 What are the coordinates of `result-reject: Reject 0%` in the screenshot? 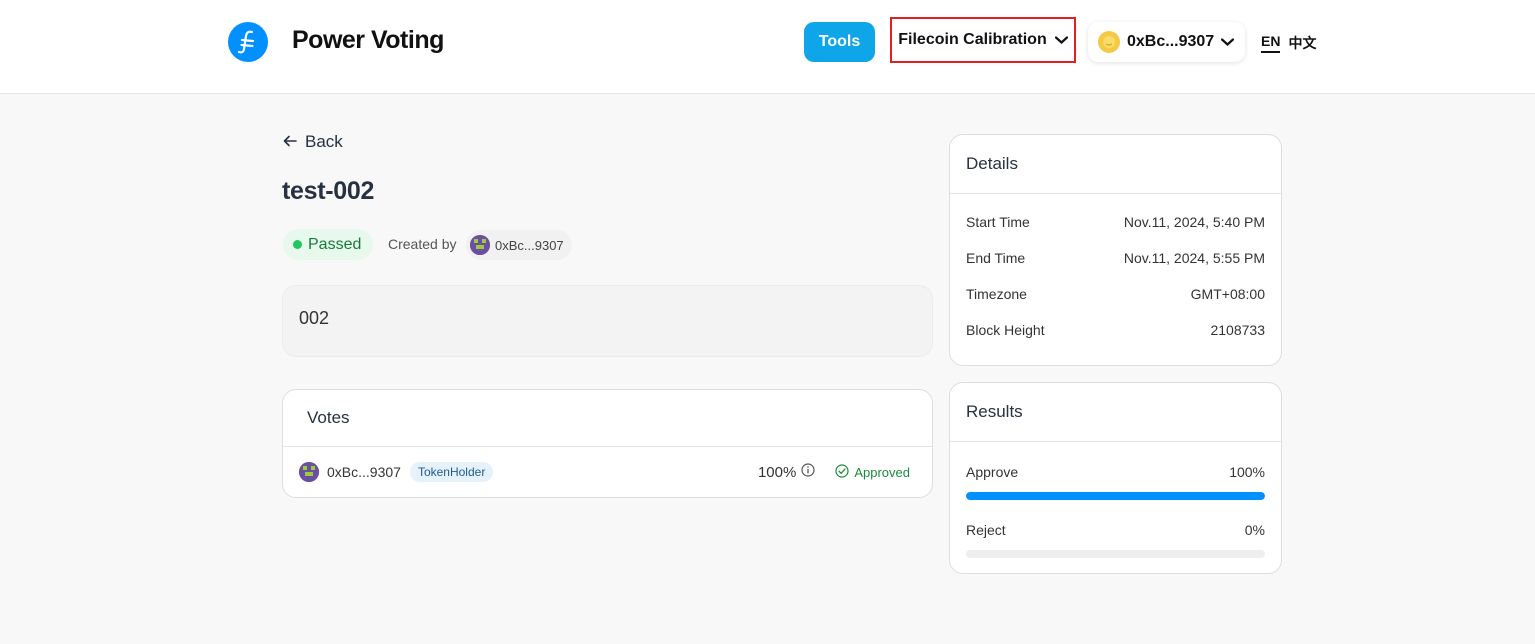 It's located at (1115, 540).